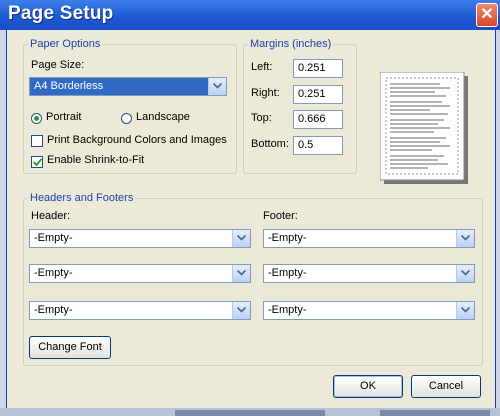 The width and height of the screenshot is (500, 416). Describe the element at coordinates (65, 44) in the screenshot. I see `paper-options-legend: Paper Options` at that location.